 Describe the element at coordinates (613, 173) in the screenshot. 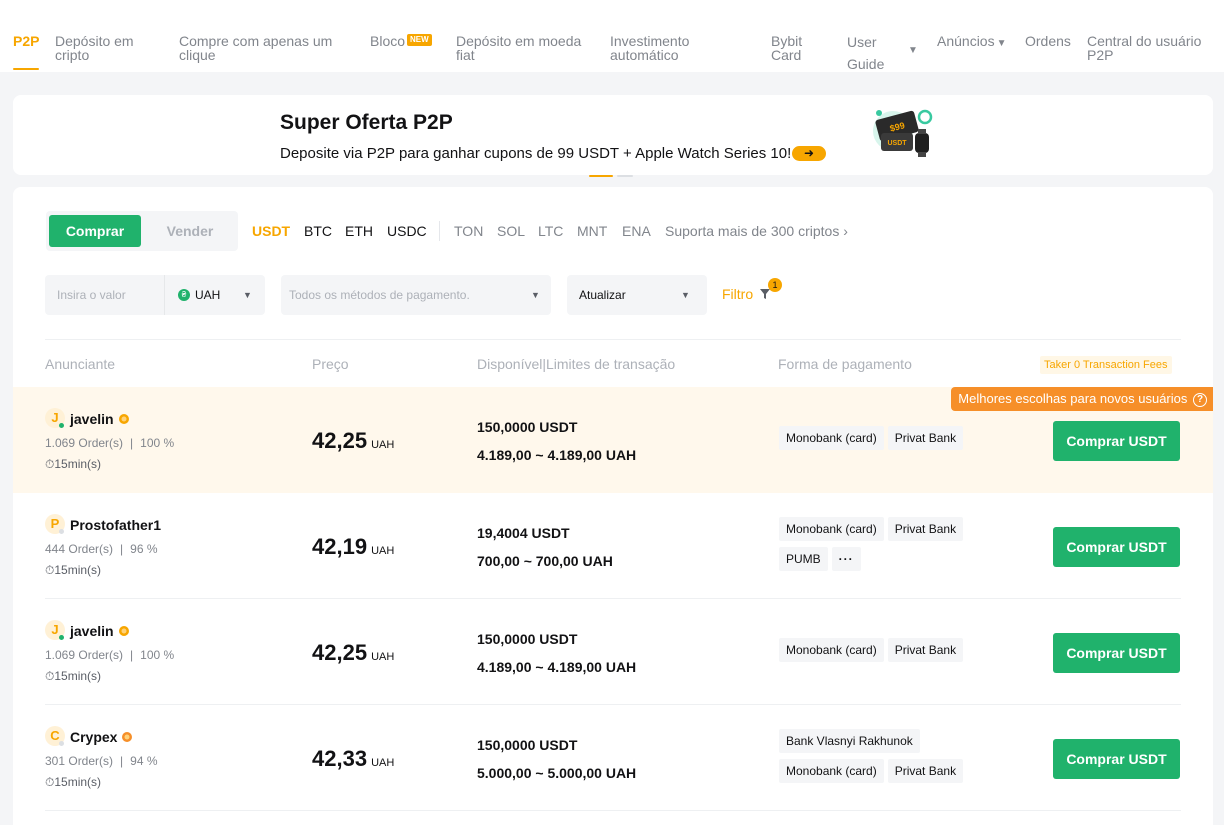

I see `banner-pagination` at that location.